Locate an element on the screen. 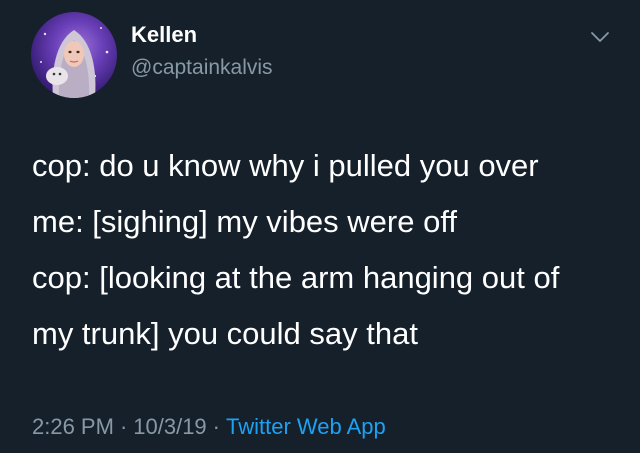 The image size is (640, 453). avatar-image is located at coordinates (74, 62).